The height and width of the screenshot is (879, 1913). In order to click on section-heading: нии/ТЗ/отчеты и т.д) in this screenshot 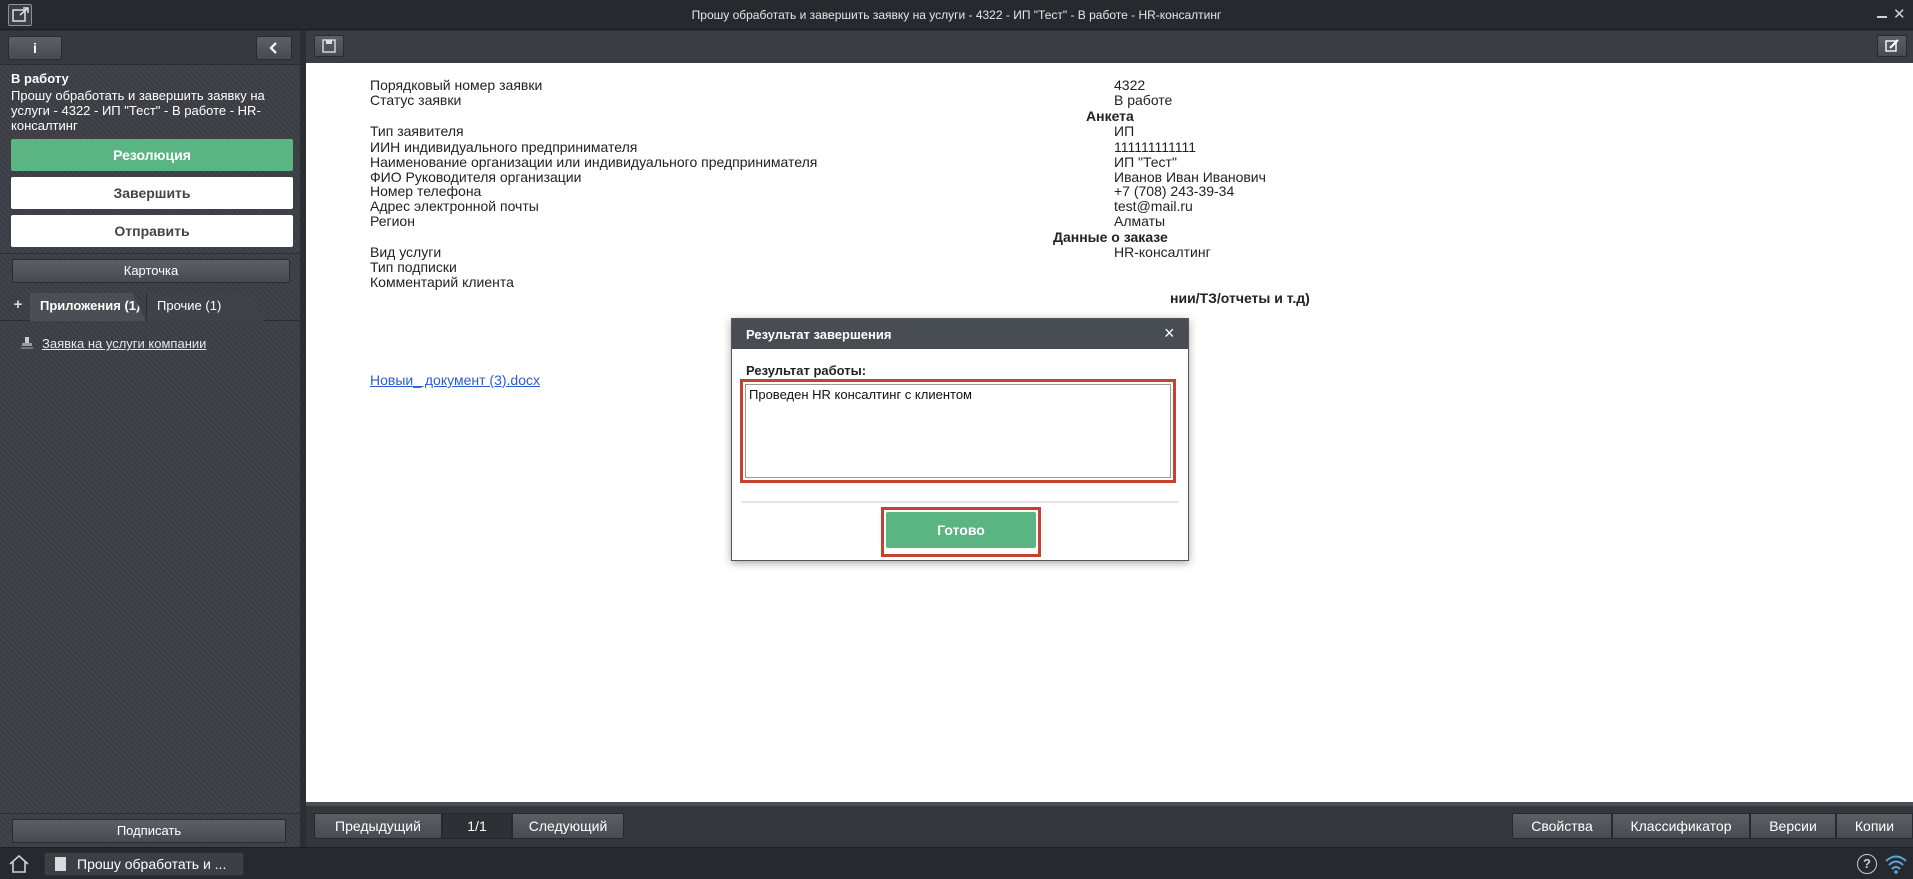, I will do `click(1240, 298)`.